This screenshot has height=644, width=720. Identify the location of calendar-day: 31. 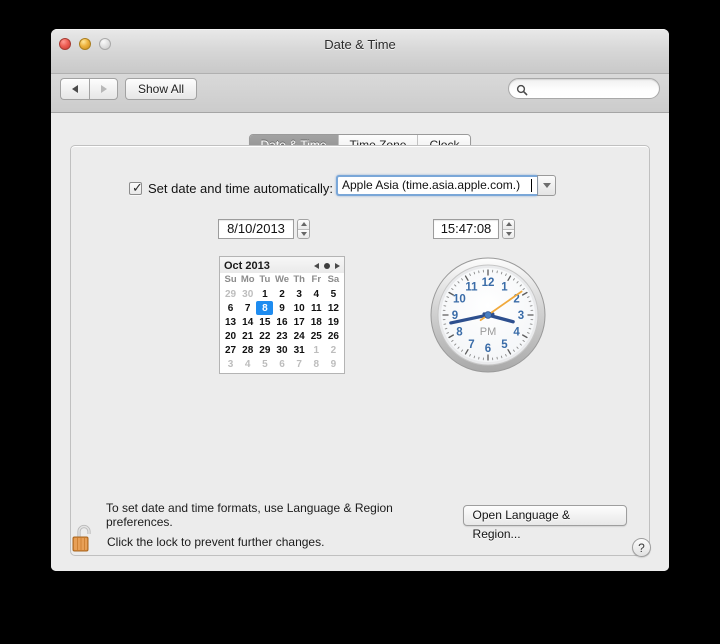
(299, 350).